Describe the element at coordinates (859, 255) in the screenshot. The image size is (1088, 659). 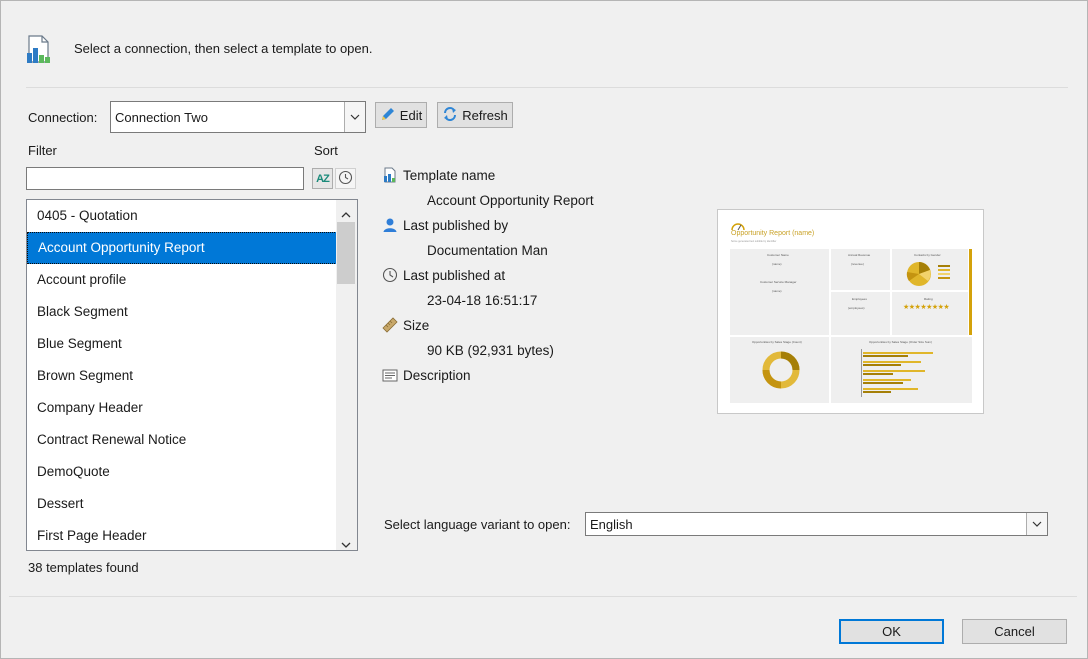
I see `preview-revenue: Annual Revenue` at that location.